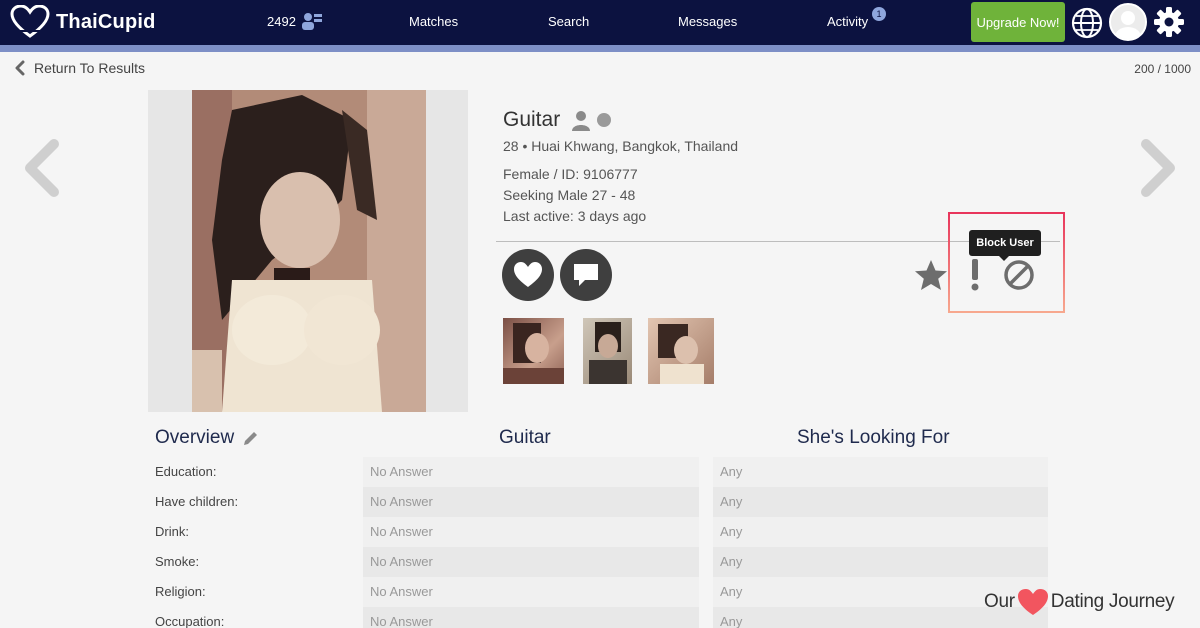 The image size is (1200, 628). What do you see at coordinates (532, 119) in the screenshot?
I see `profile-name: Guitar` at bounding box center [532, 119].